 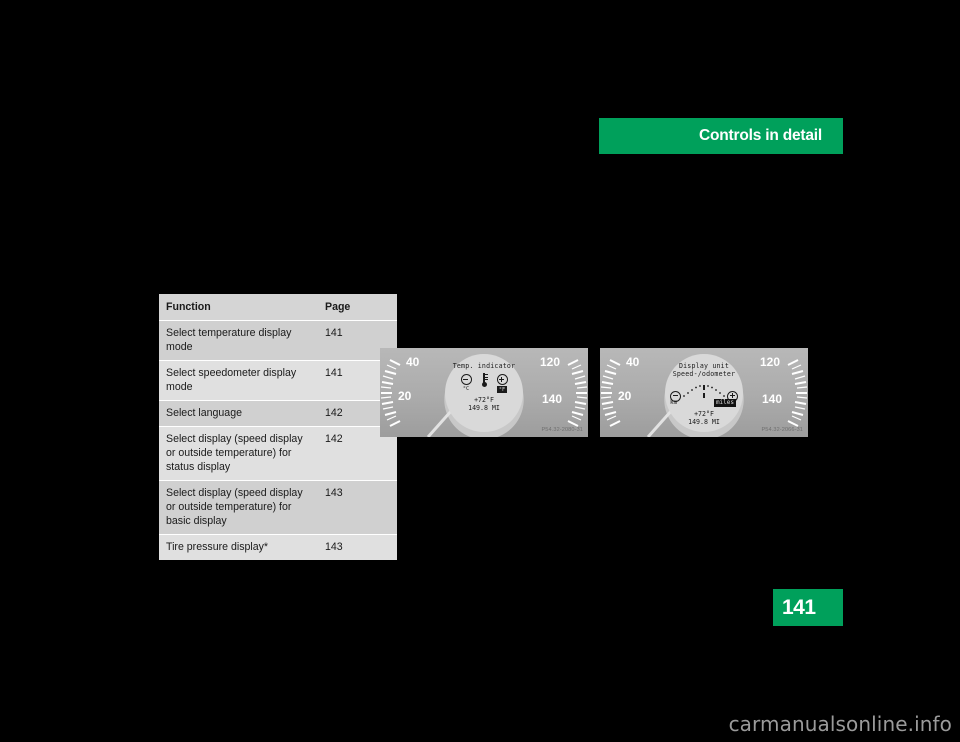 I want to click on table-row: Select speedometer display mode 141, so click(x=278, y=380).